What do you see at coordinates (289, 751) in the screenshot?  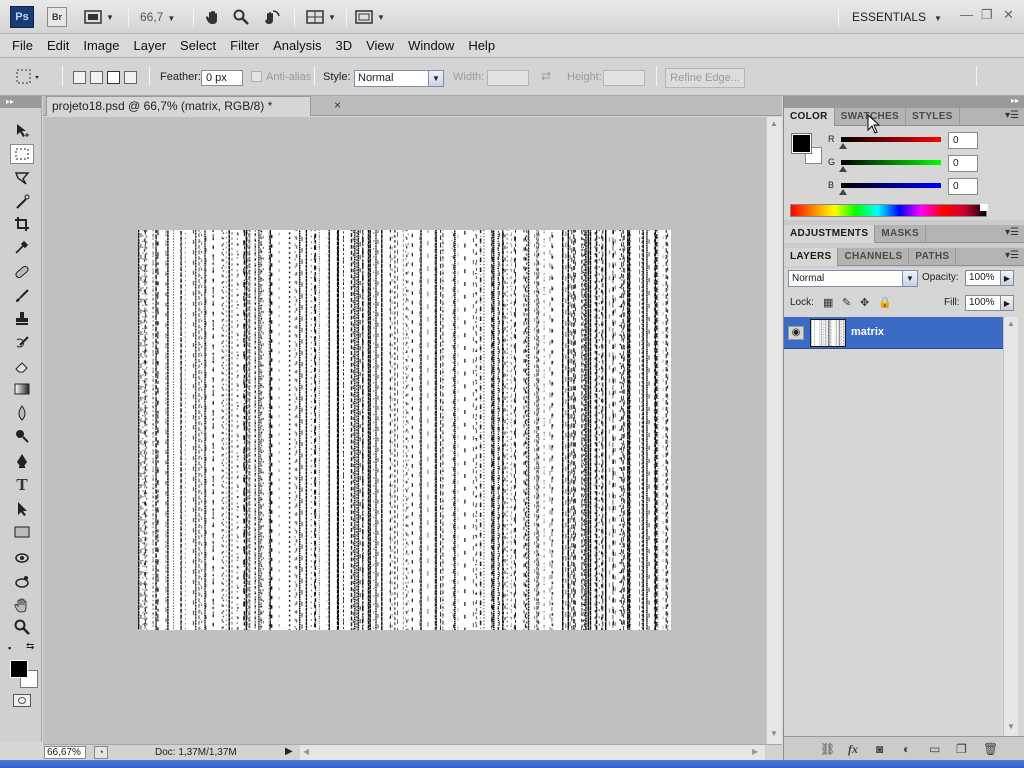 I see `status-menu-arrow-icon: ▶` at bounding box center [289, 751].